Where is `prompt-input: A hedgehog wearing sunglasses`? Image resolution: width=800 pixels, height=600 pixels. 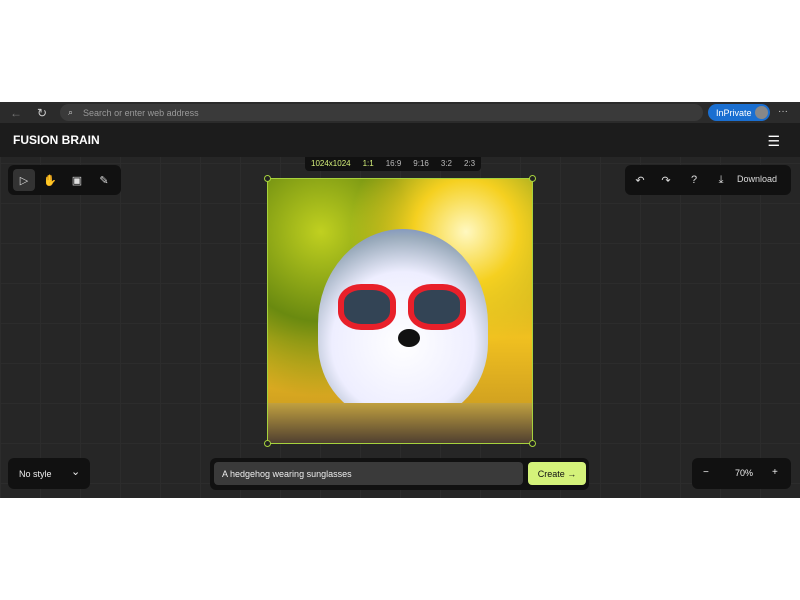 prompt-input: A hedgehog wearing sunglasses is located at coordinates (368, 473).